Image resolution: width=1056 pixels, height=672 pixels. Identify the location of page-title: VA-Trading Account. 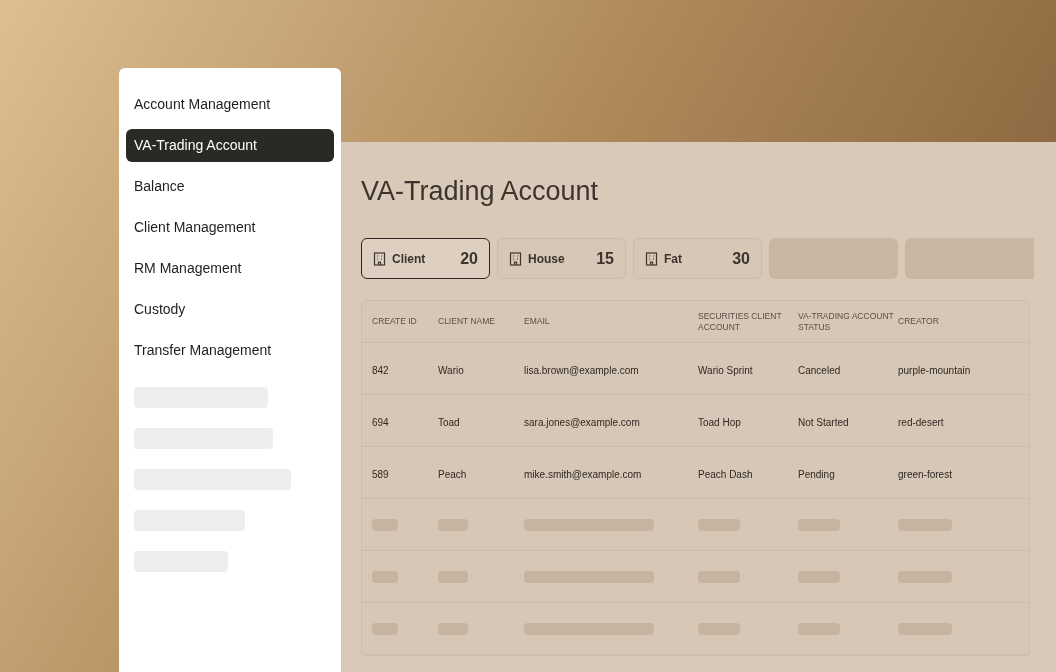
(480, 191).